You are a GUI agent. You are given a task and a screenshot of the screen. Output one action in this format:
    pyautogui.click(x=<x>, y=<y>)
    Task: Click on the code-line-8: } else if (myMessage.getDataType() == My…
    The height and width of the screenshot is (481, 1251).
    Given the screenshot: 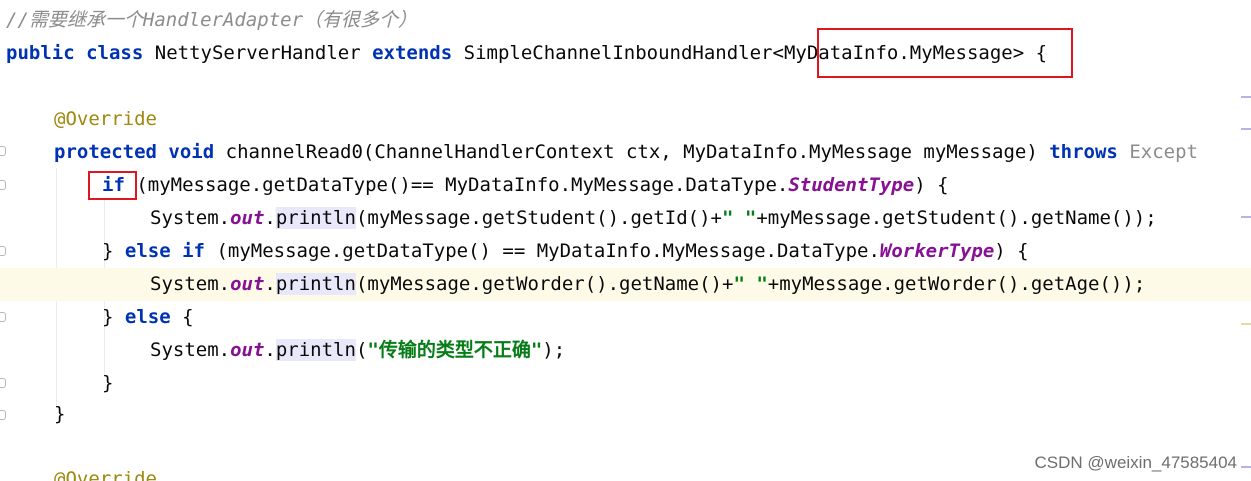 What is the action you would take?
    pyautogui.click(x=625, y=251)
    